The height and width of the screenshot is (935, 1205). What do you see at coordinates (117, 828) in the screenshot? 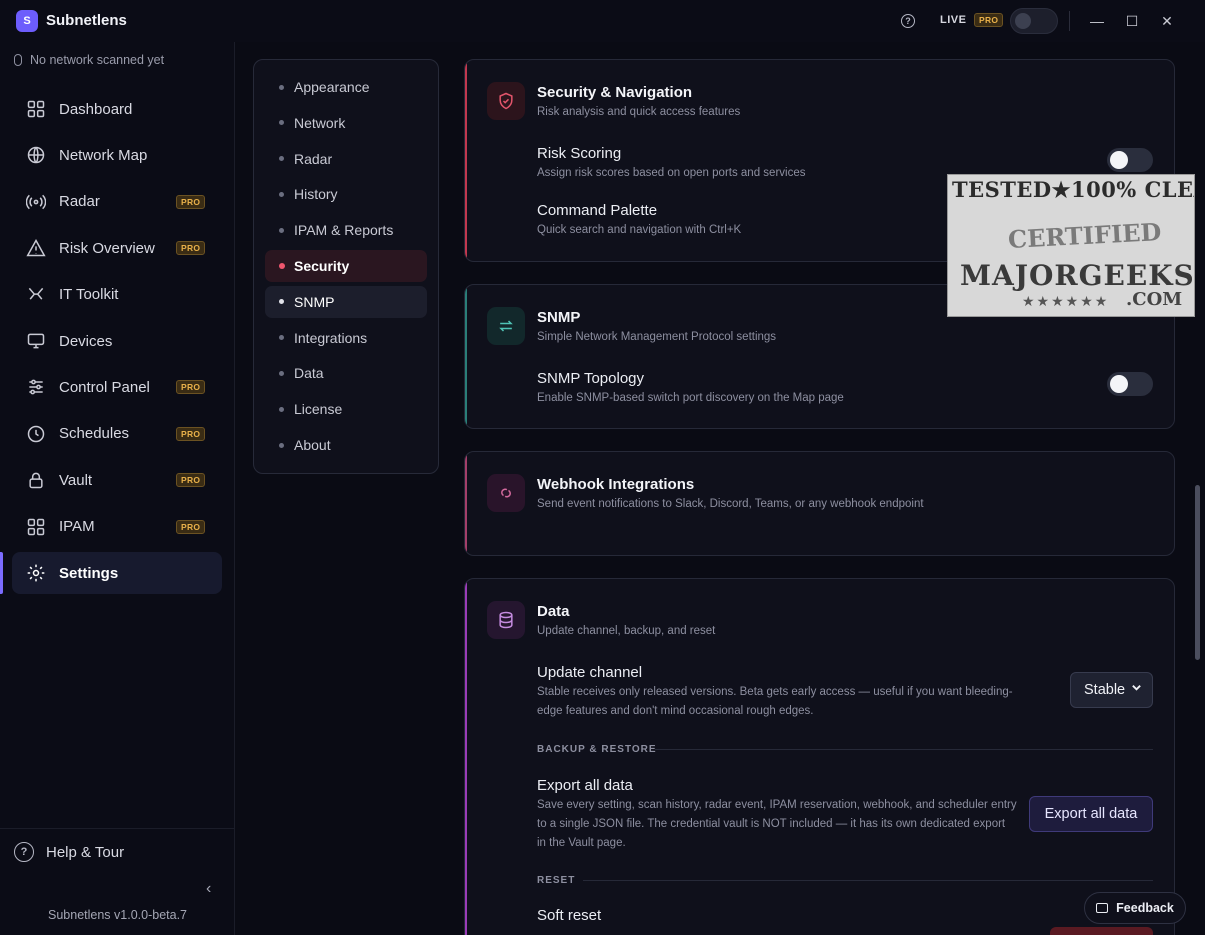
I see `sidebar-divider` at bounding box center [117, 828].